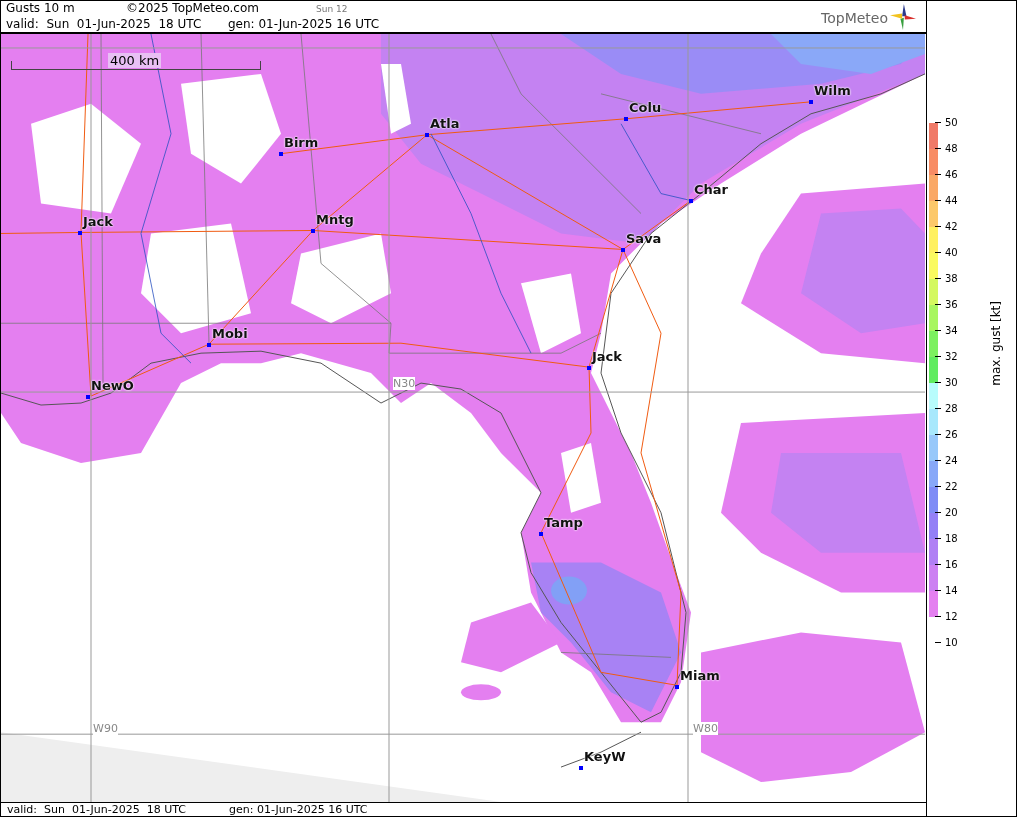  Describe the element at coordinates (951, 278) in the screenshot. I see `tick-label: 38` at that location.